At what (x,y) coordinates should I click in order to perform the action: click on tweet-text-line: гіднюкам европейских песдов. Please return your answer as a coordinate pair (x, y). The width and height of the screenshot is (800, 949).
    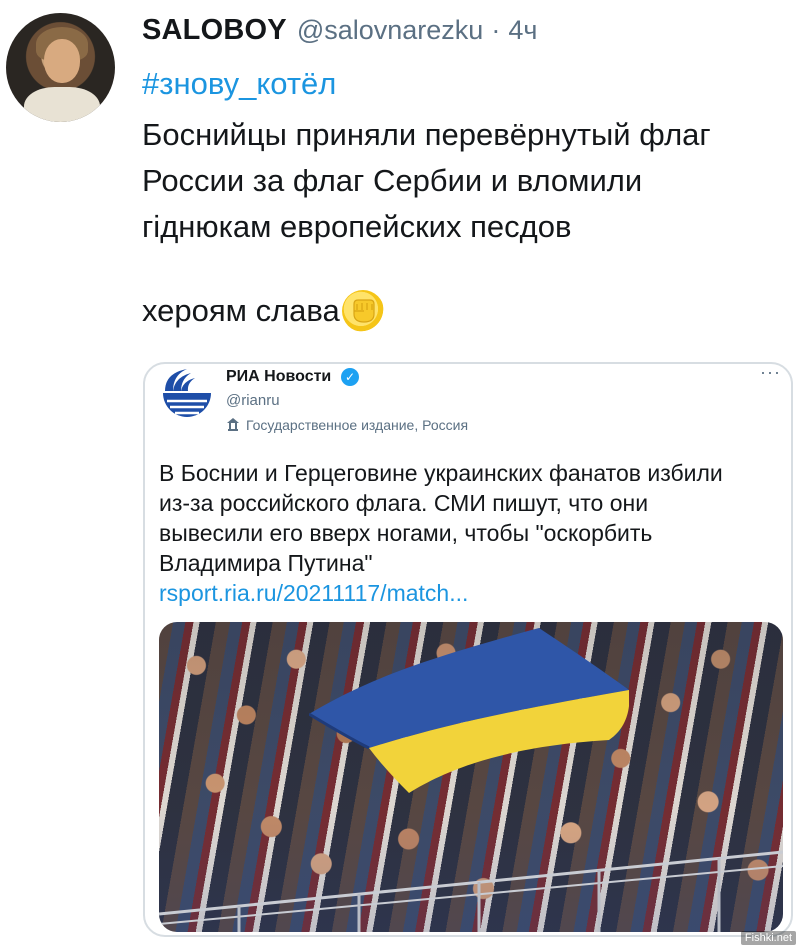
    Looking at the image, I should click on (357, 226).